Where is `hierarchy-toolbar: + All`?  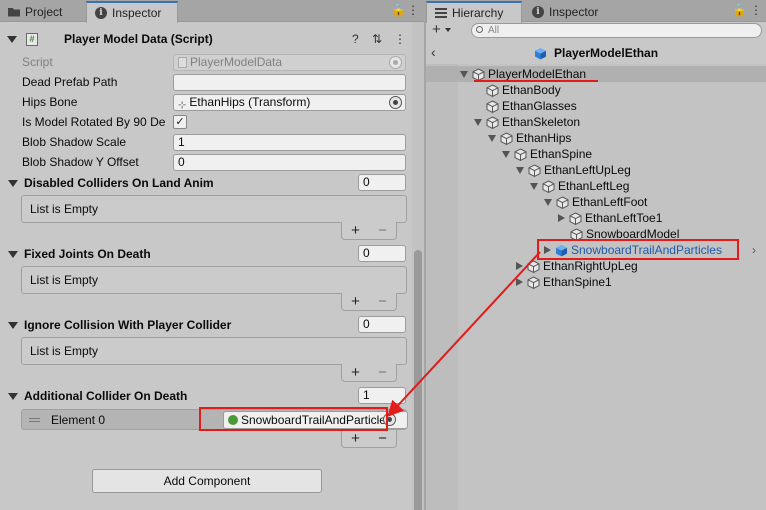
hierarchy-toolbar: + All is located at coordinates (596, 30).